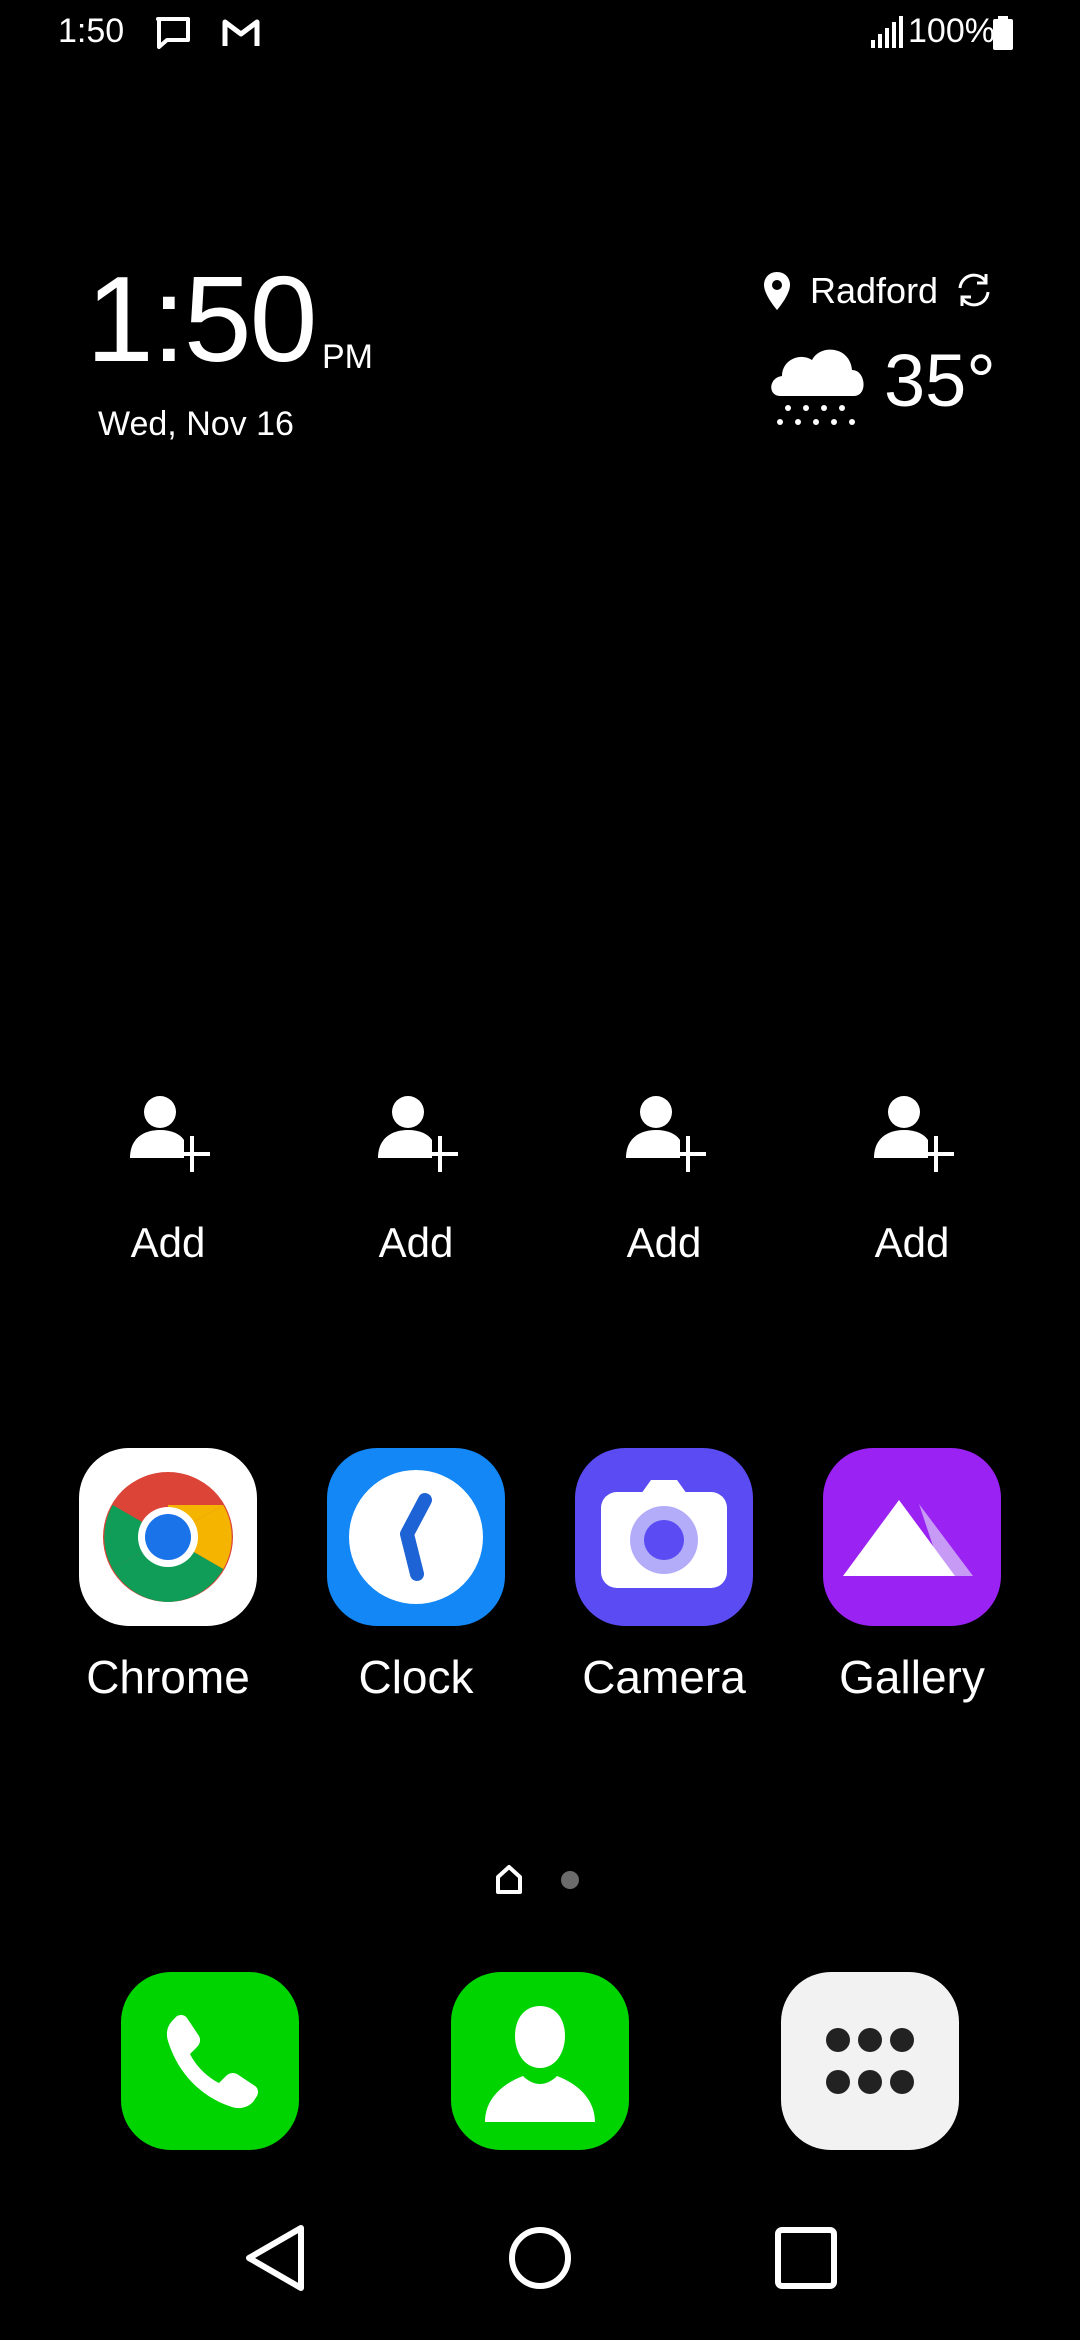 The height and width of the screenshot is (2340, 1080). I want to click on chrome-label: Chrome, so click(168, 1677).